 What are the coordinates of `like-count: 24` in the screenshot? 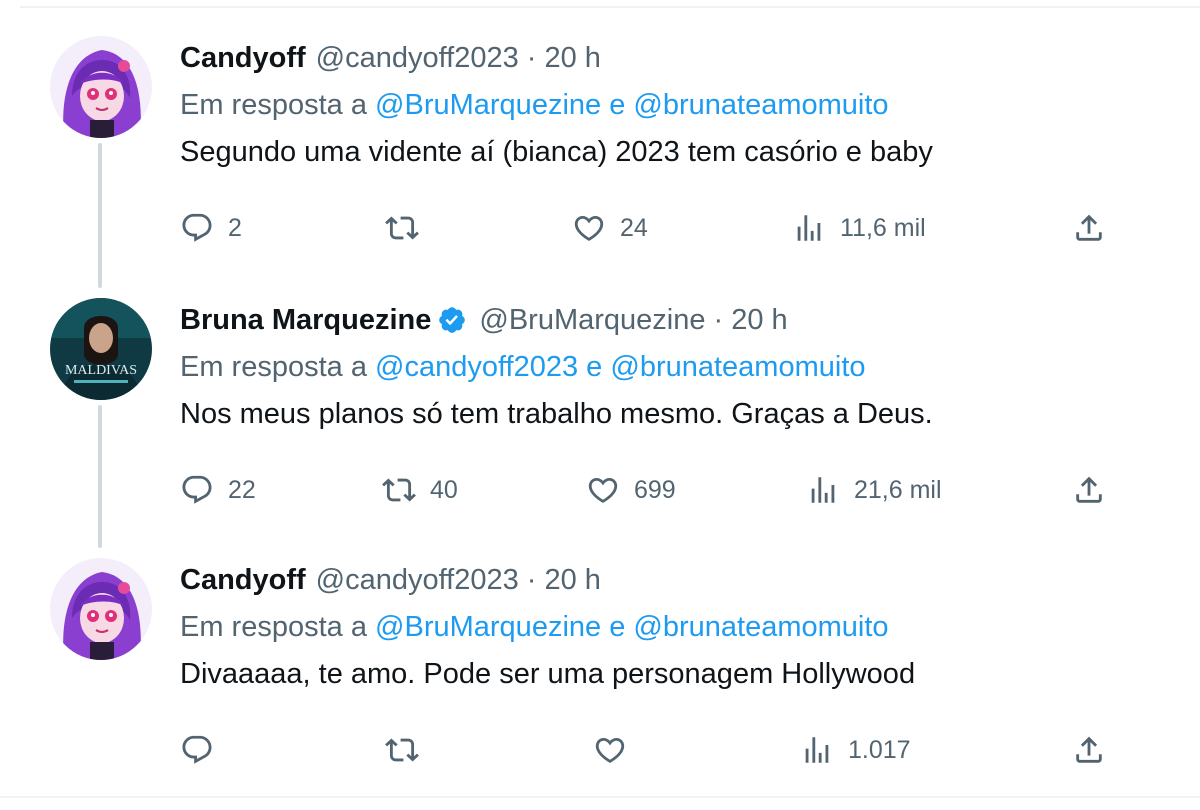 It's located at (634, 227).